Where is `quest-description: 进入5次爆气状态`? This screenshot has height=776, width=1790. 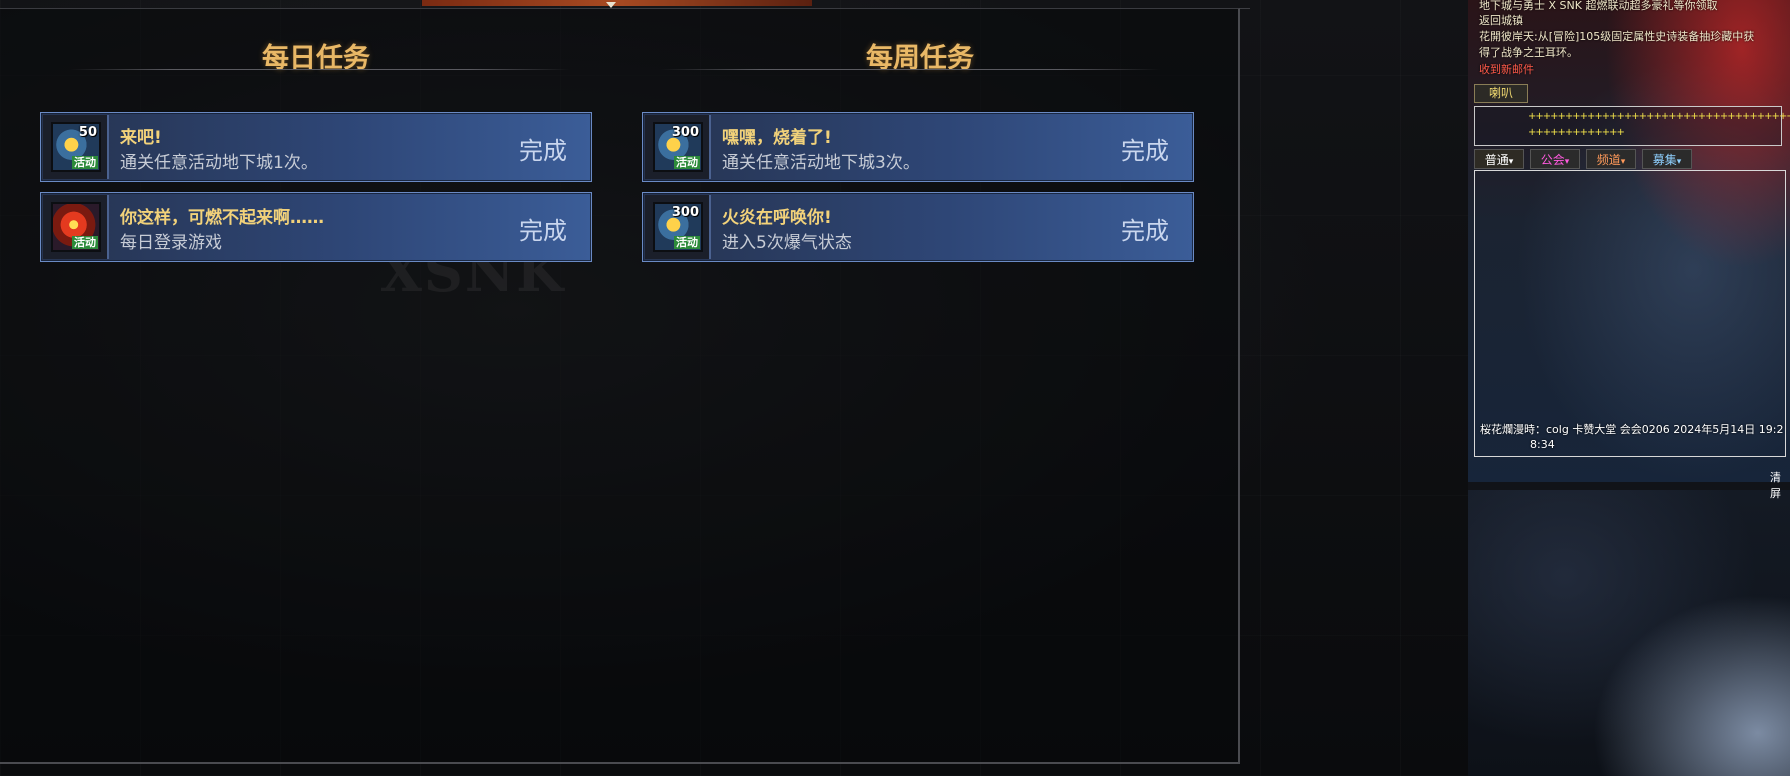
quest-description: 进入5次爆气状态 is located at coordinates (787, 243).